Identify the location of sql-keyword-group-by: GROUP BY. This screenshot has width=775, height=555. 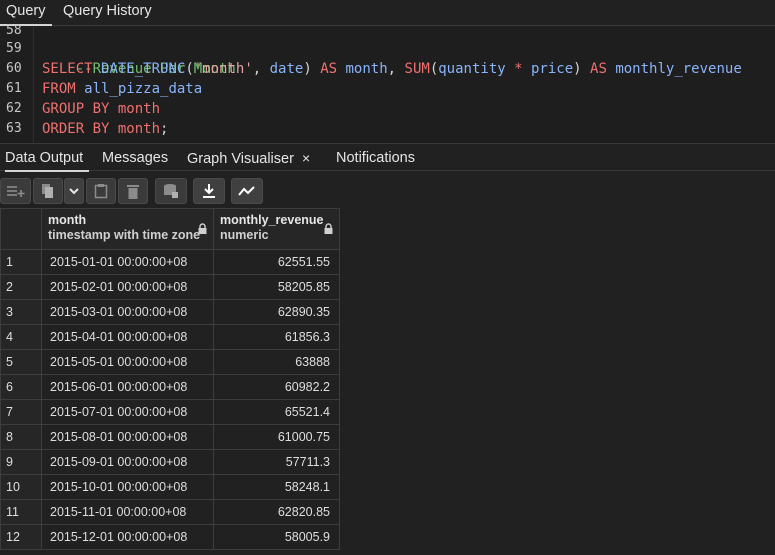
(76, 109).